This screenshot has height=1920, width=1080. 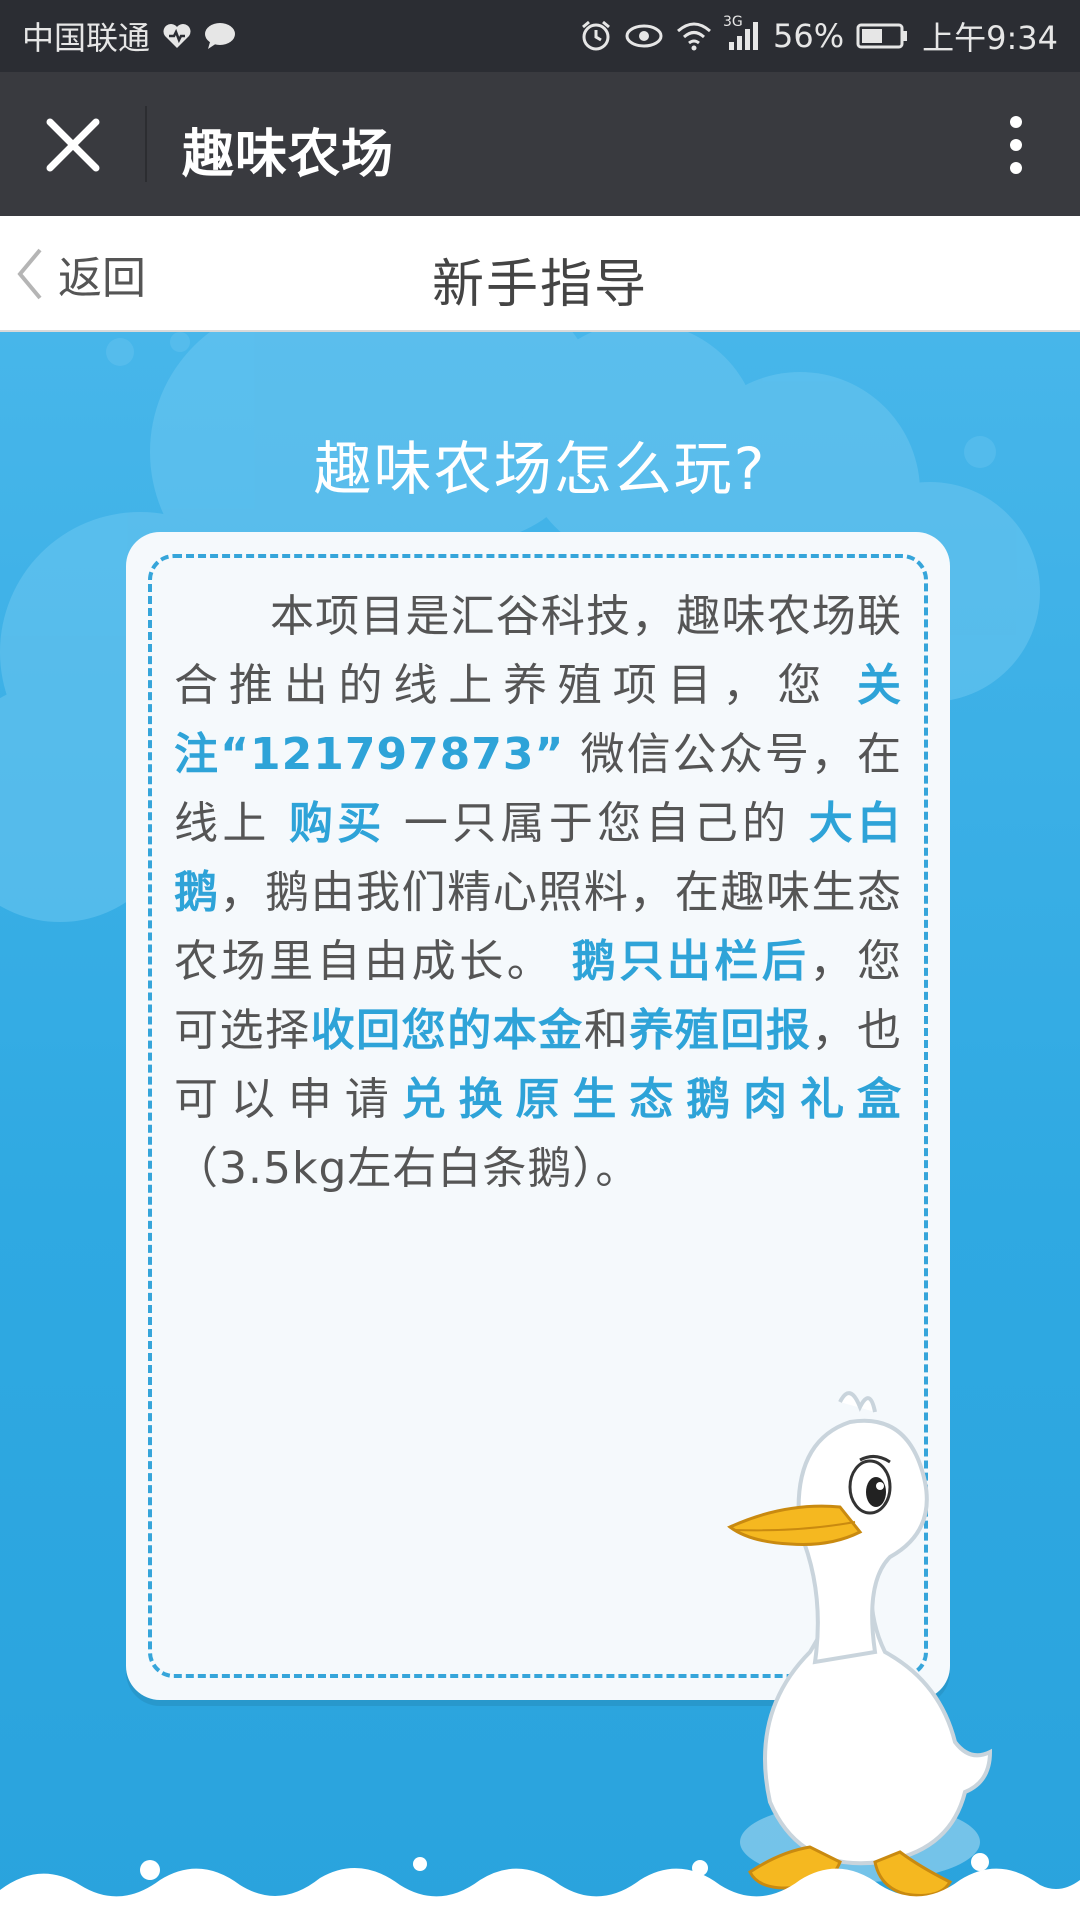 What do you see at coordinates (447, 1030) in the screenshot?
I see `highlight-text: 收回您的本金` at bounding box center [447, 1030].